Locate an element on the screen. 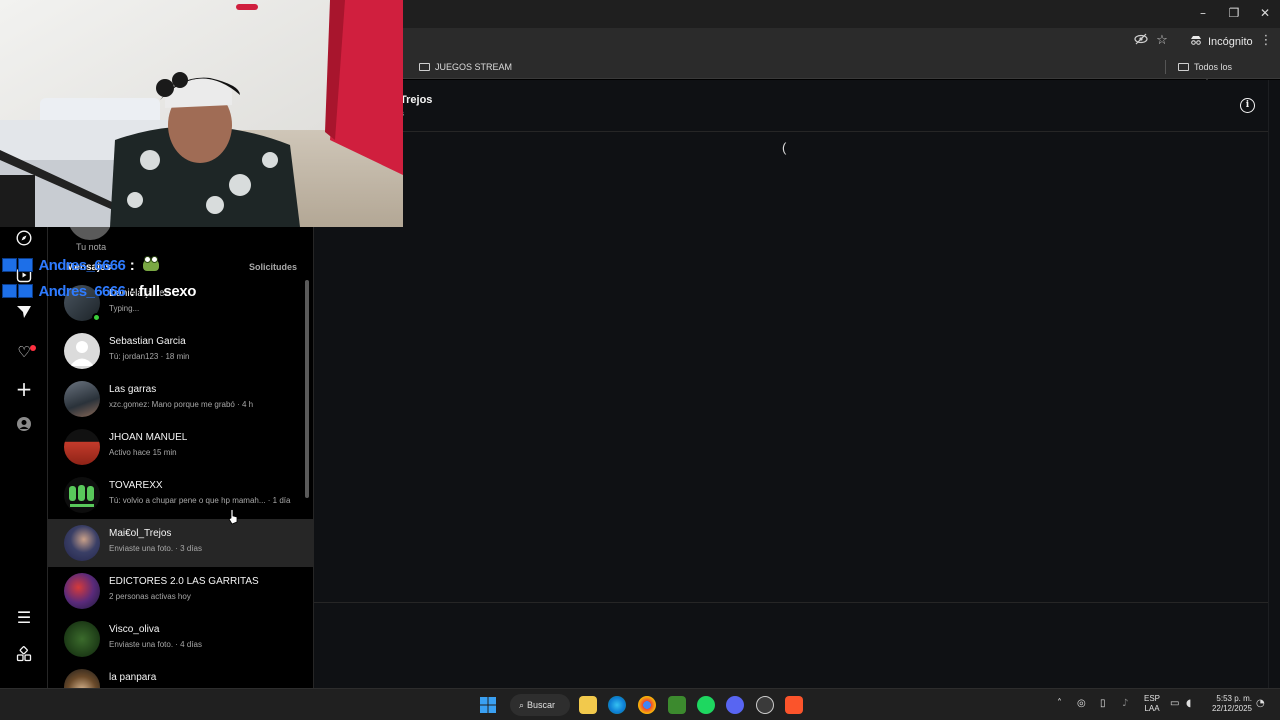 This screenshot has width=1280, height=720. bookmark-label: JUEGOS STREAM is located at coordinates (474, 67).